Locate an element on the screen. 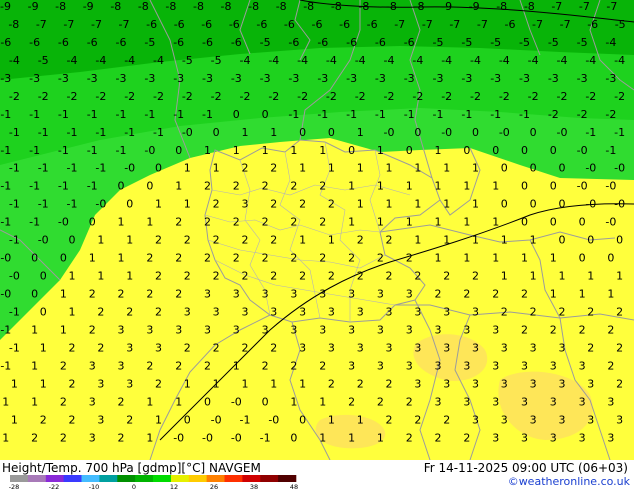 The width and height of the screenshot is (634, 492). credit-link: ©weatheronline.co.uk is located at coordinates (569, 482).